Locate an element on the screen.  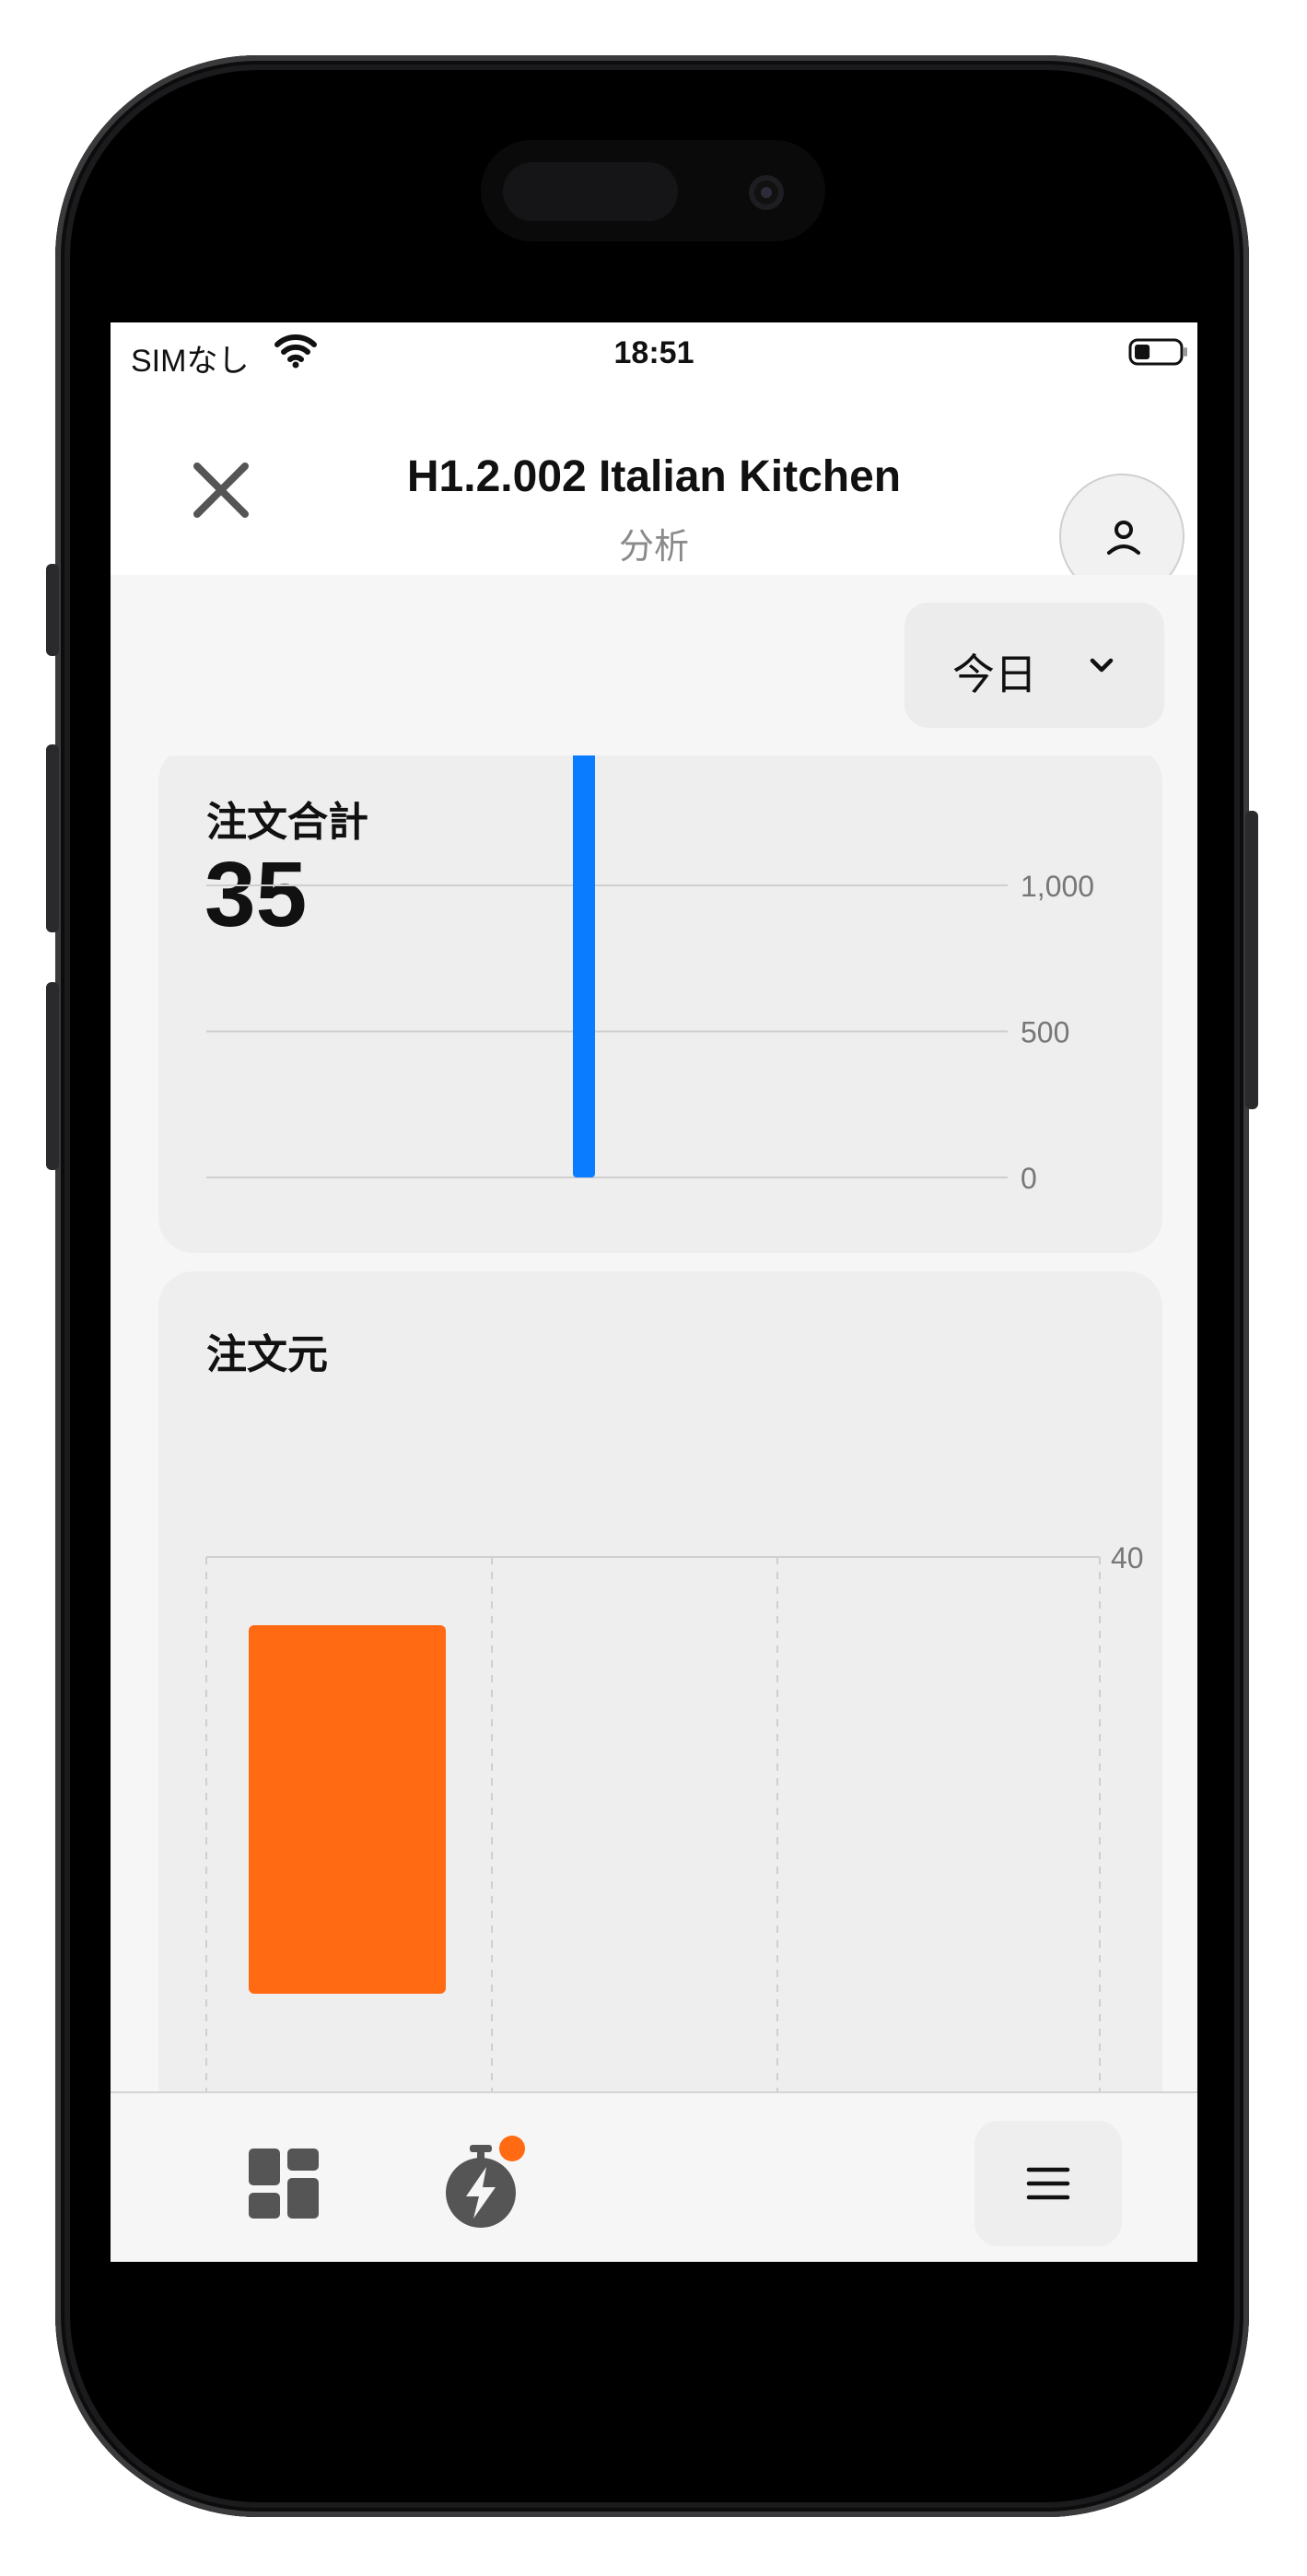
y-tick-label: 0 is located at coordinates (1029, 1178).